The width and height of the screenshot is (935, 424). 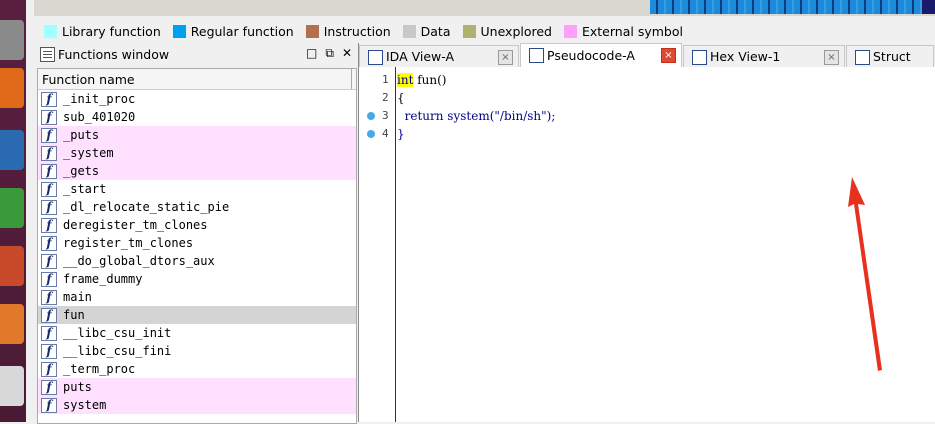 What do you see at coordinates (197, 369) in the screenshot?
I see `function-list-item: f _term_proc.` at bounding box center [197, 369].